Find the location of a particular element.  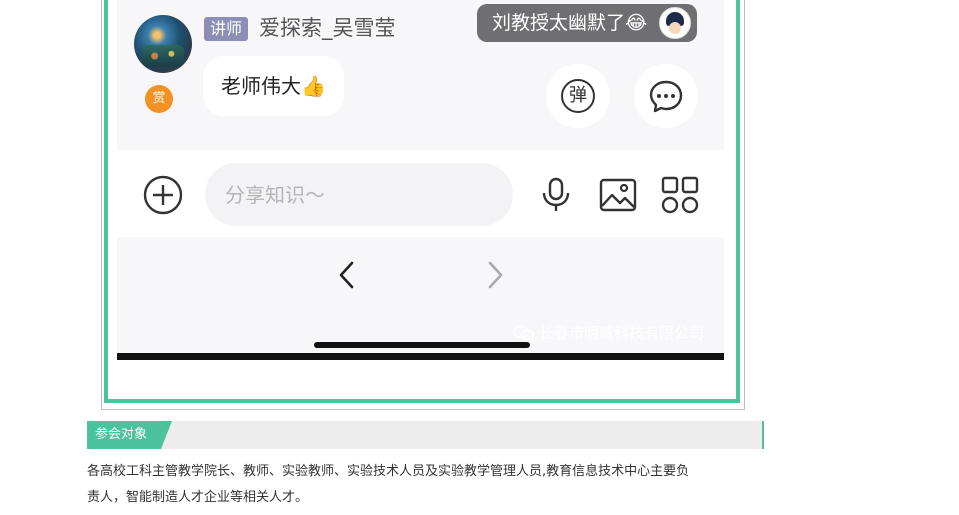

forward-button is located at coordinates (495, 277).